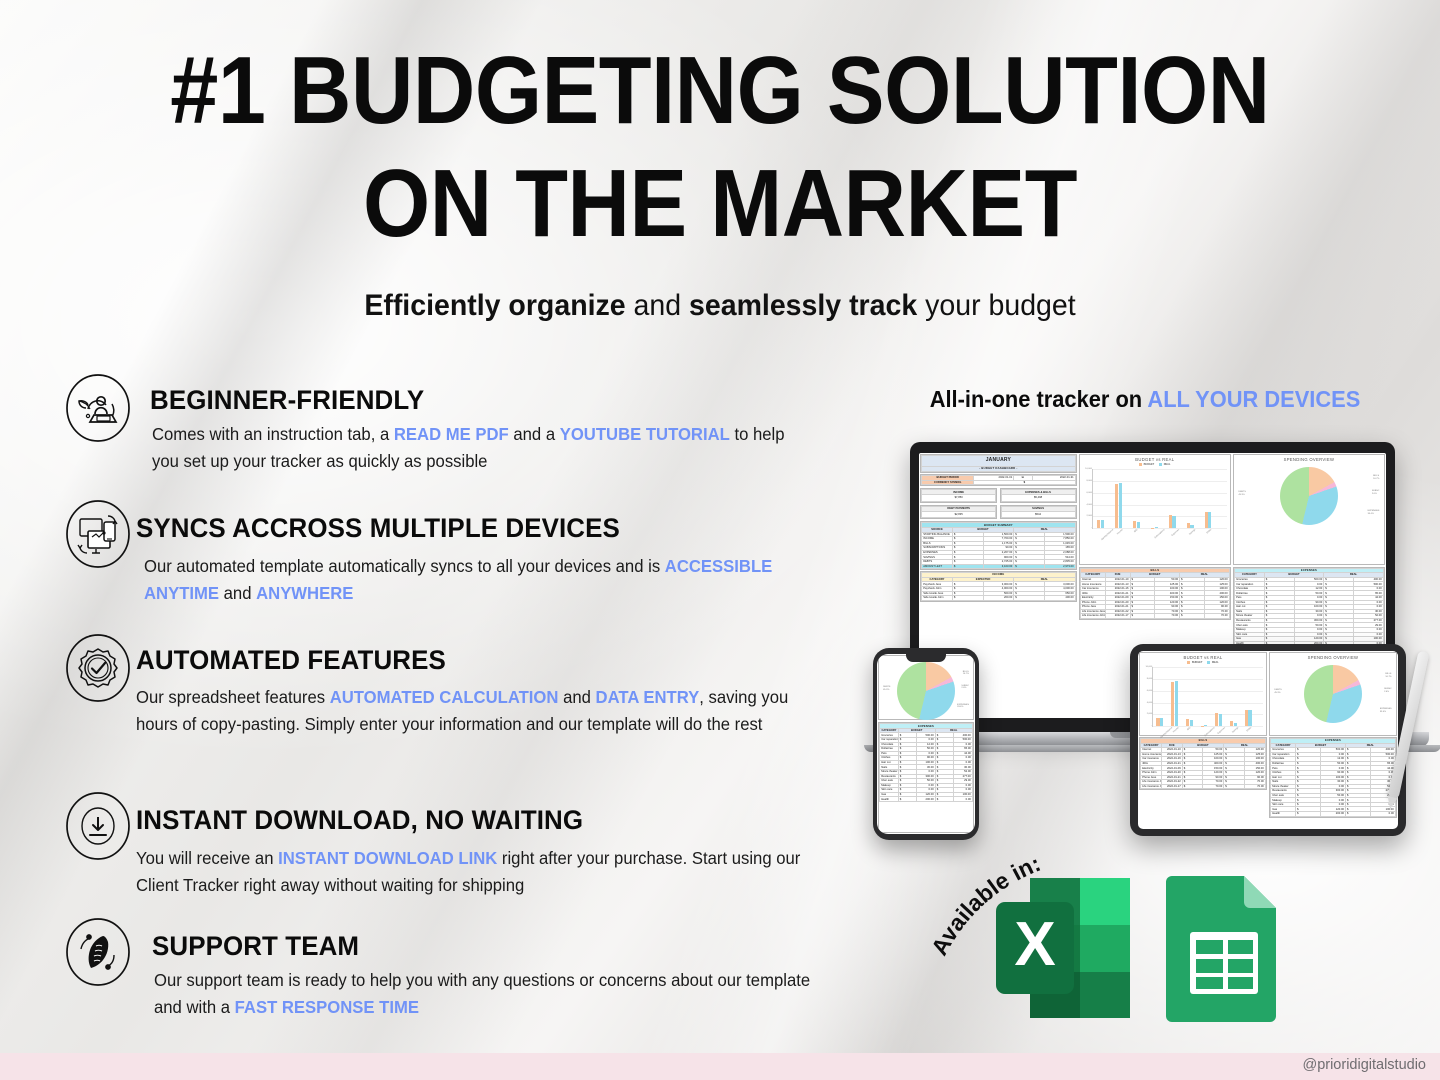  I want to click on highlight-text: AUTOMATED CALCULATION, so click(444, 696).